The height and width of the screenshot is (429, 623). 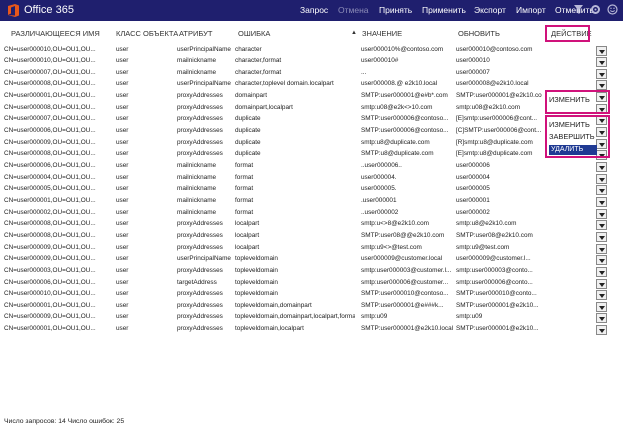 I want to click on cell-update: user000010@contoso.com, so click(x=499, y=49).